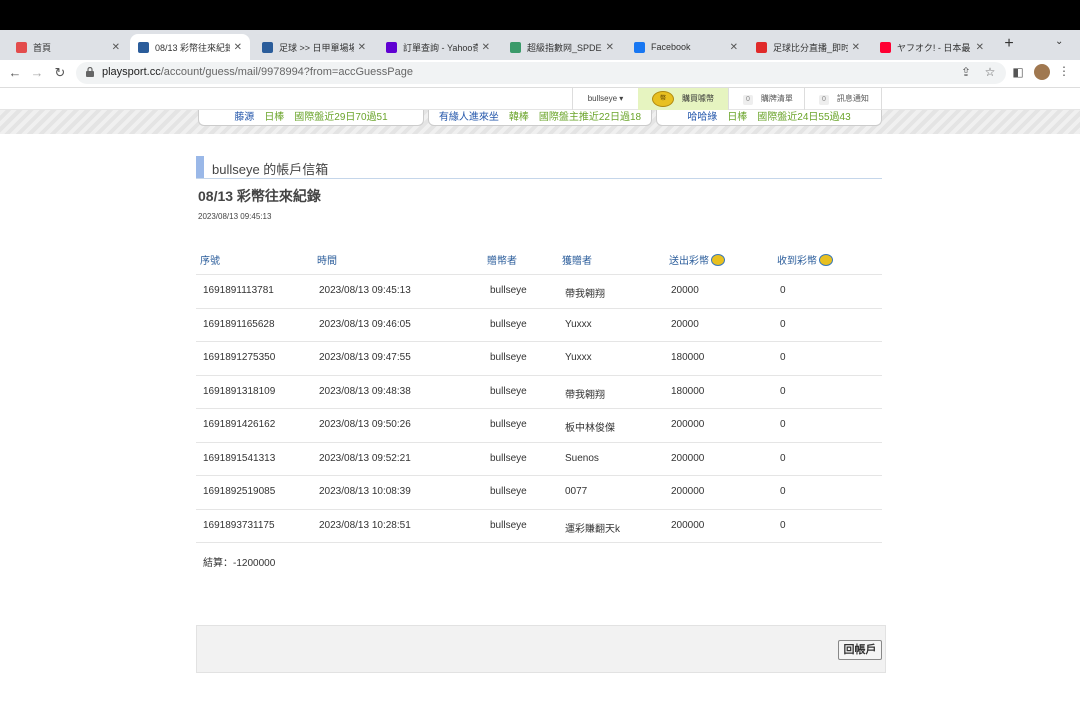  I want to click on new-tab-button: +, so click(1009, 44).